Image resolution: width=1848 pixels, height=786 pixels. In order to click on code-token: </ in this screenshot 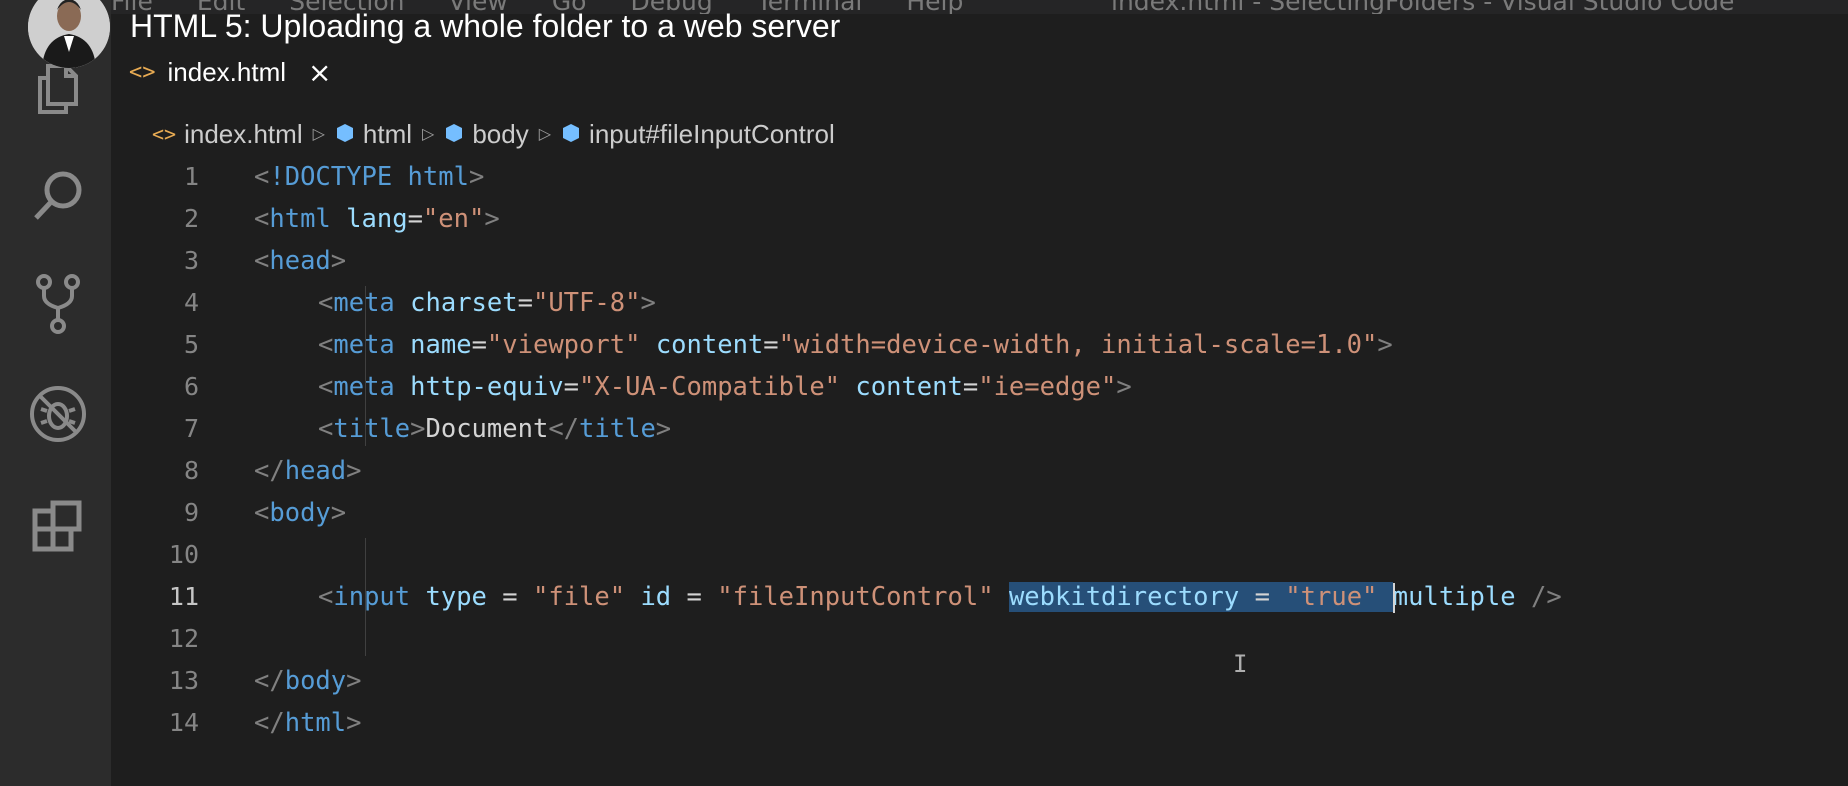, I will do `click(269, 471)`.